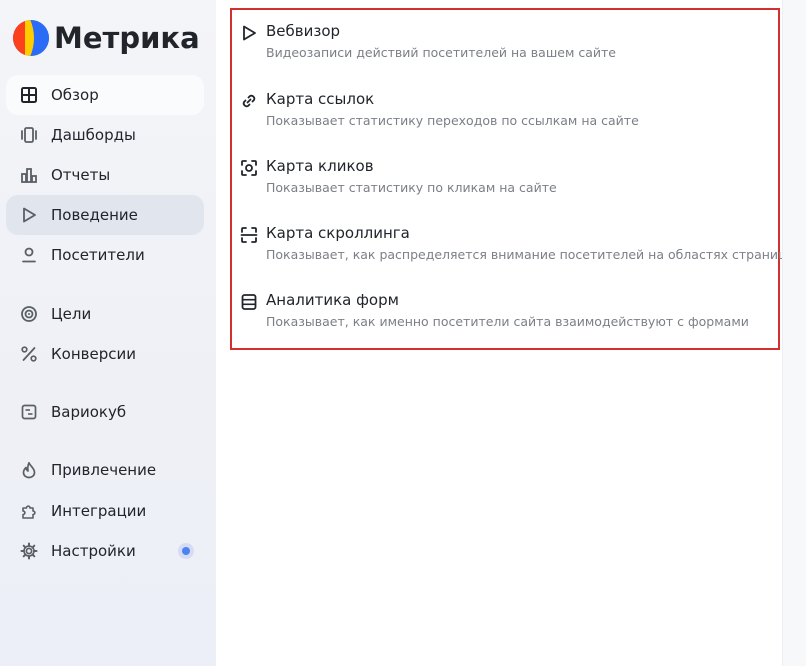 This screenshot has width=806, height=666. I want to click on gear-icon, so click(29, 551).